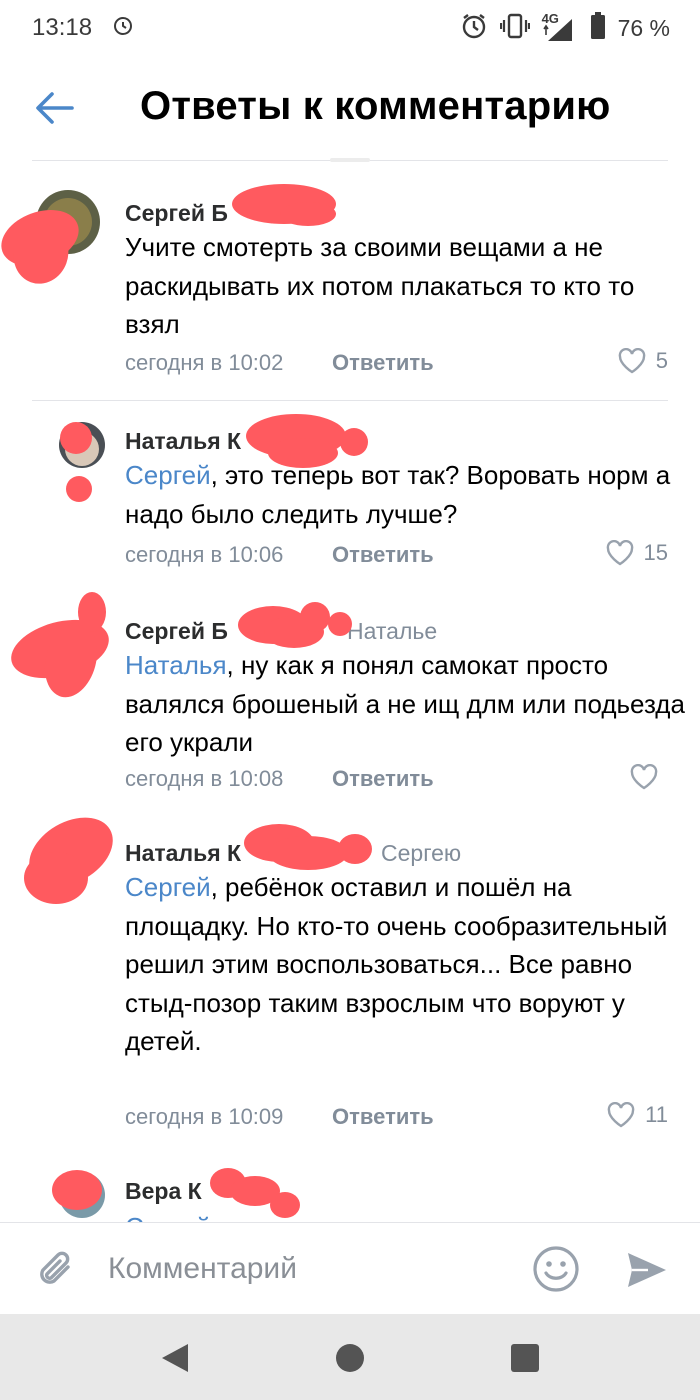  I want to click on signal-icon: 4G, so click(560, 27).